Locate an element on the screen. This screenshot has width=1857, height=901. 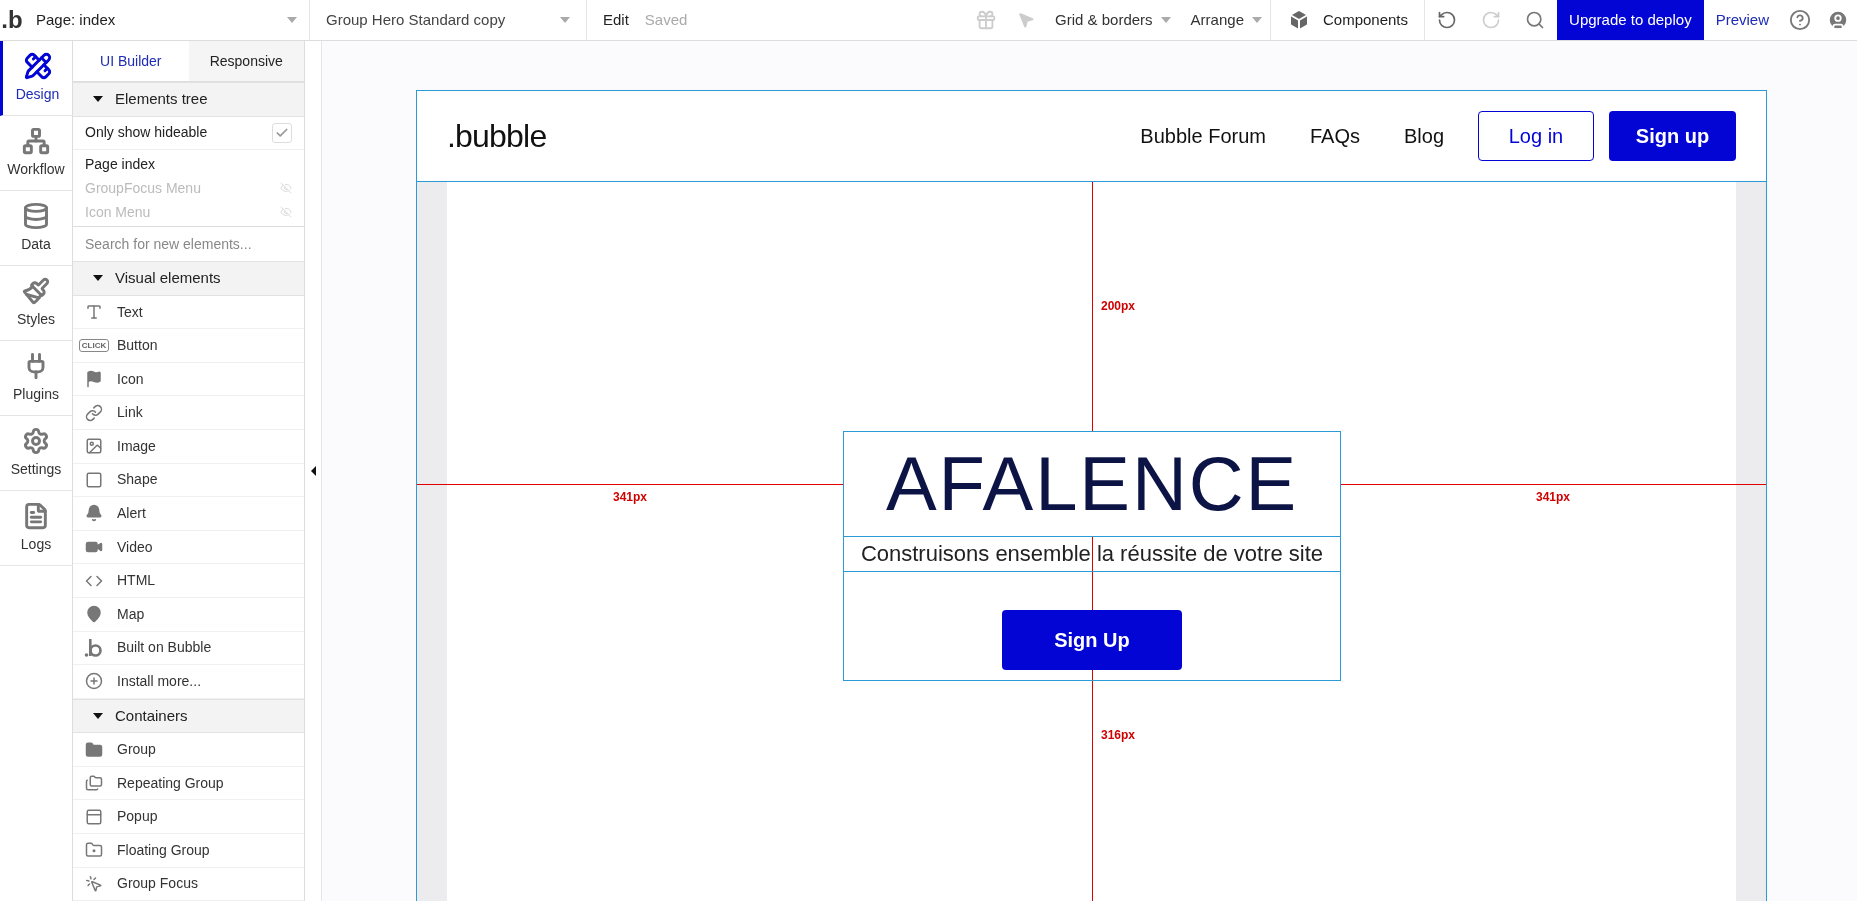
collapse-arrow-icon is located at coordinates (313, 471).